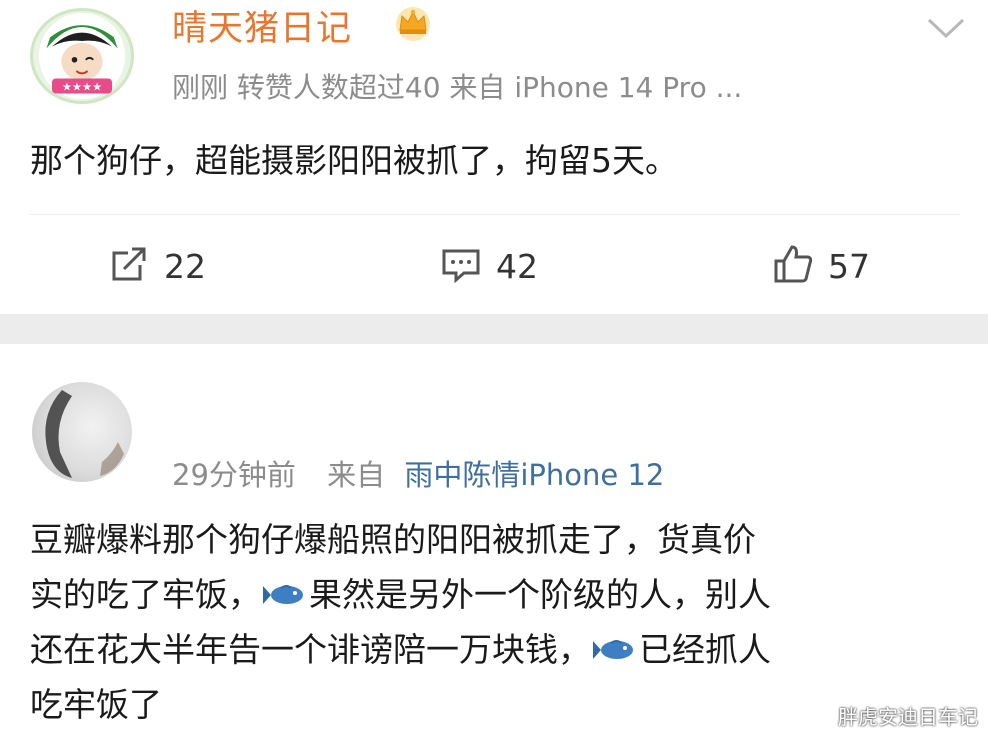 The width and height of the screenshot is (988, 738). I want to click on like-icon, so click(793, 266).